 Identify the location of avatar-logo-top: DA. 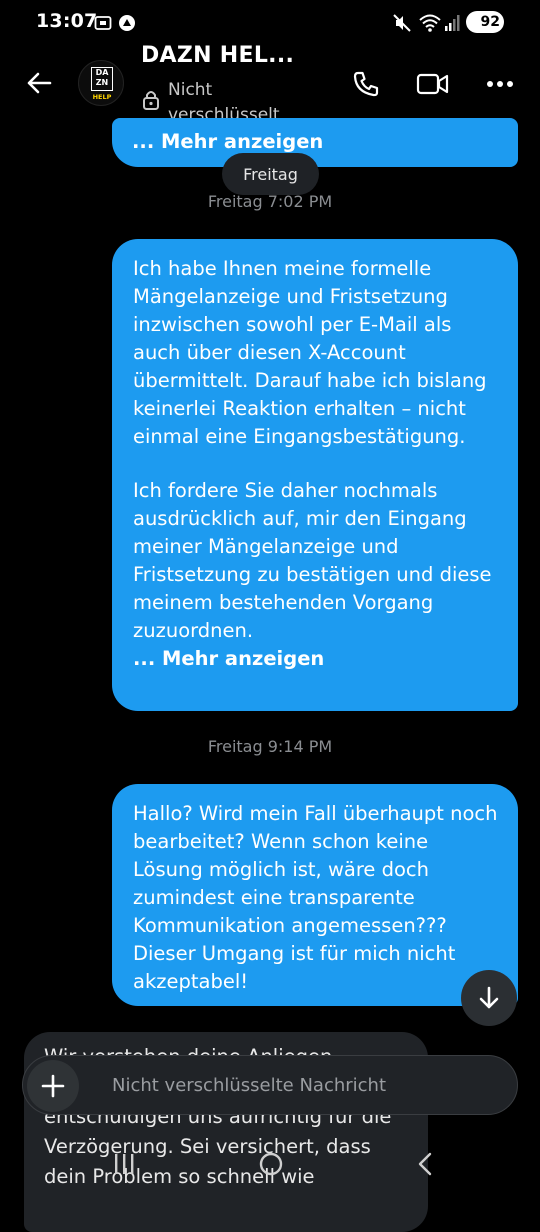
(102, 72).